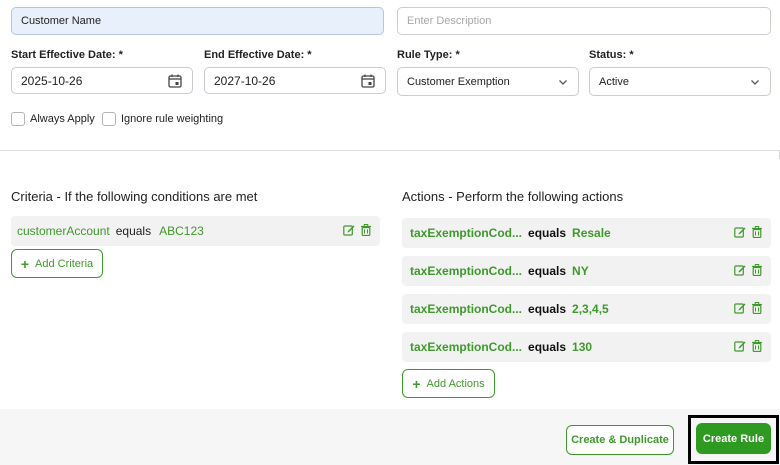 Image resolution: width=780 pixels, height=465 pixels. I want to click on always-apply-label: Always Apply, so click(62, 119).